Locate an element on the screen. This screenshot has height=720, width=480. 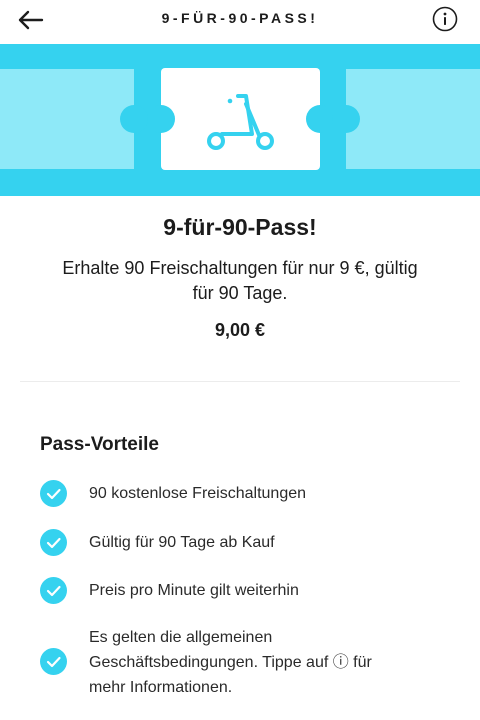
header-bar: 9-FÜR-90-PASS! is located at coordinates (240, 22).